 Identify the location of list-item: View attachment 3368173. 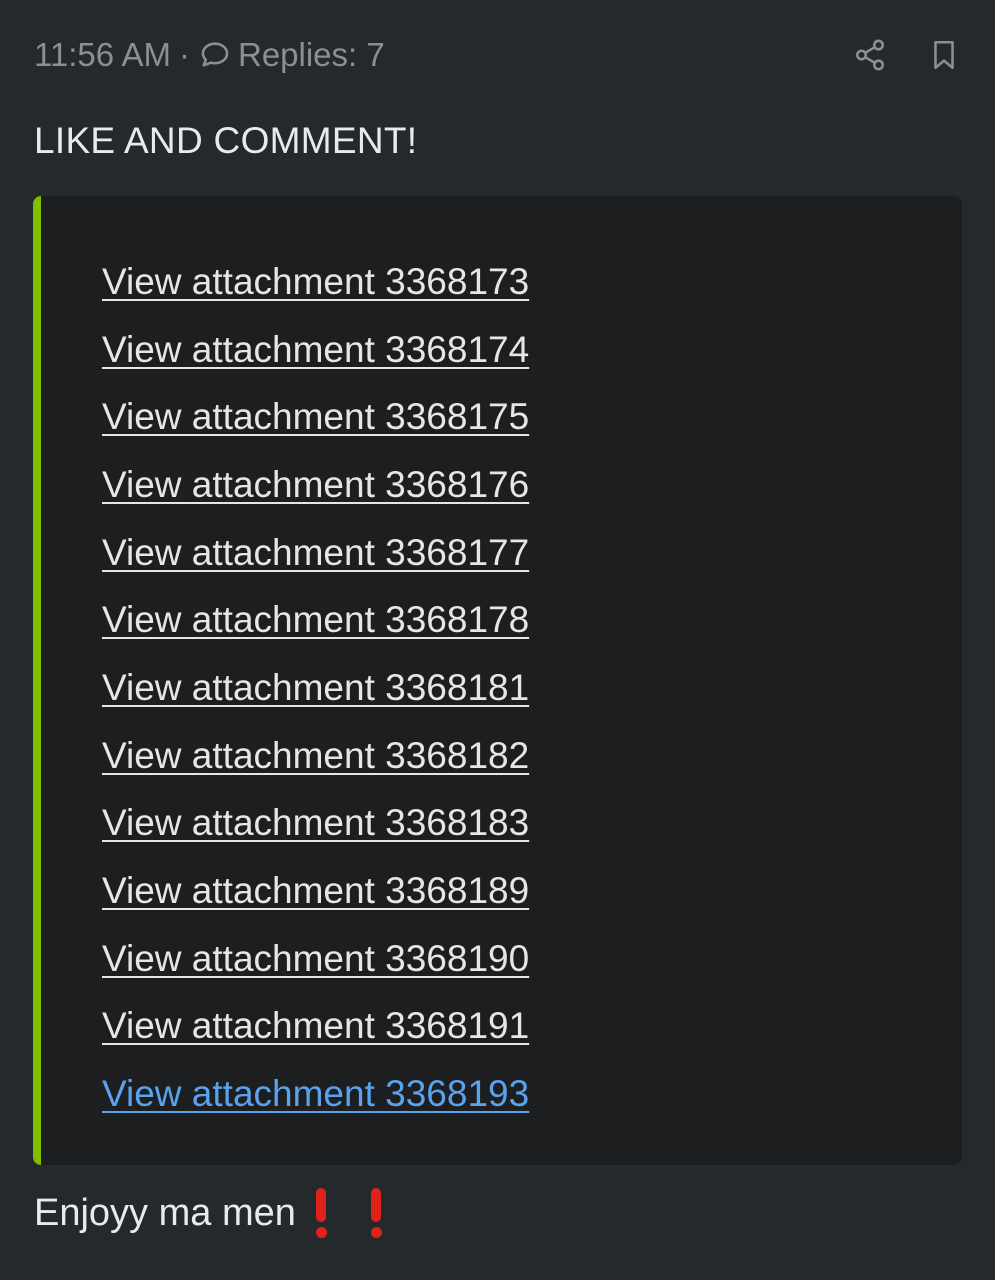
(315, 282).